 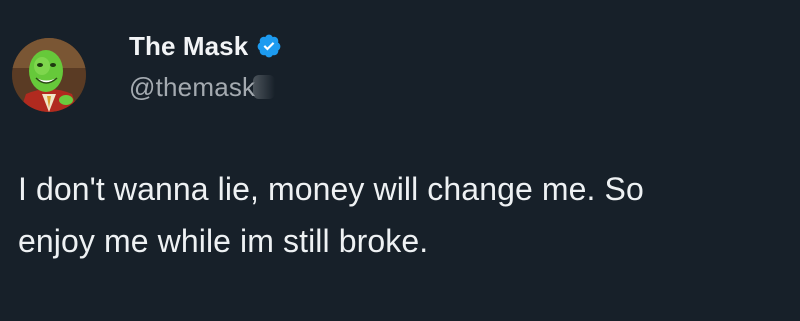 What do you see at coordinates (192, 87) in the screenshot?
I see `handle: @themask` at bounding box center [192, 87].